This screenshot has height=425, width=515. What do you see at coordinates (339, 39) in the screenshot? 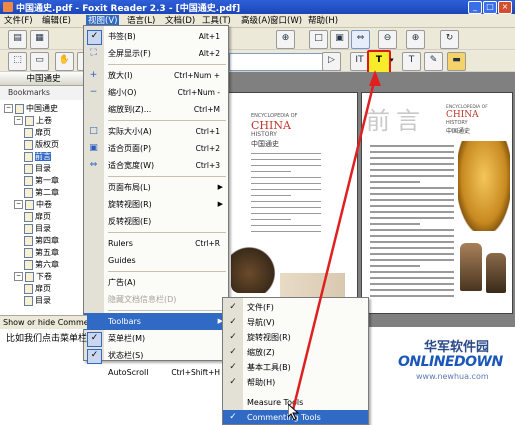
I see `fit-page-icon: ▣` at bounding box center [339, 39].